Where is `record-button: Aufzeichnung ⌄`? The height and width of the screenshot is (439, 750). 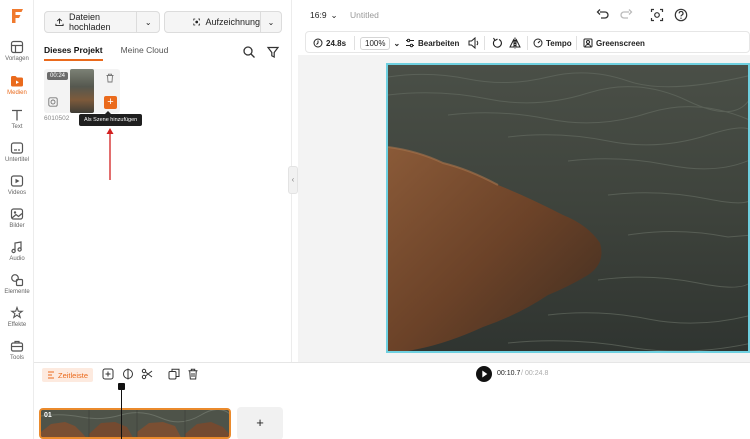
record-button: Aufzeichnung ⌄ is located at coordinates (223, 22).